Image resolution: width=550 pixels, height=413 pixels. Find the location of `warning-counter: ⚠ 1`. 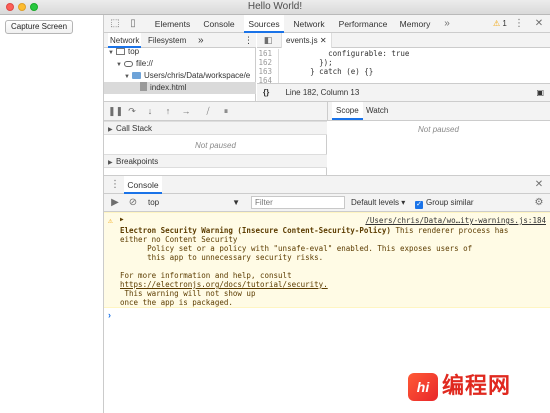

warning-counter: ⚠ 1 is located at coordinates (500, 24).